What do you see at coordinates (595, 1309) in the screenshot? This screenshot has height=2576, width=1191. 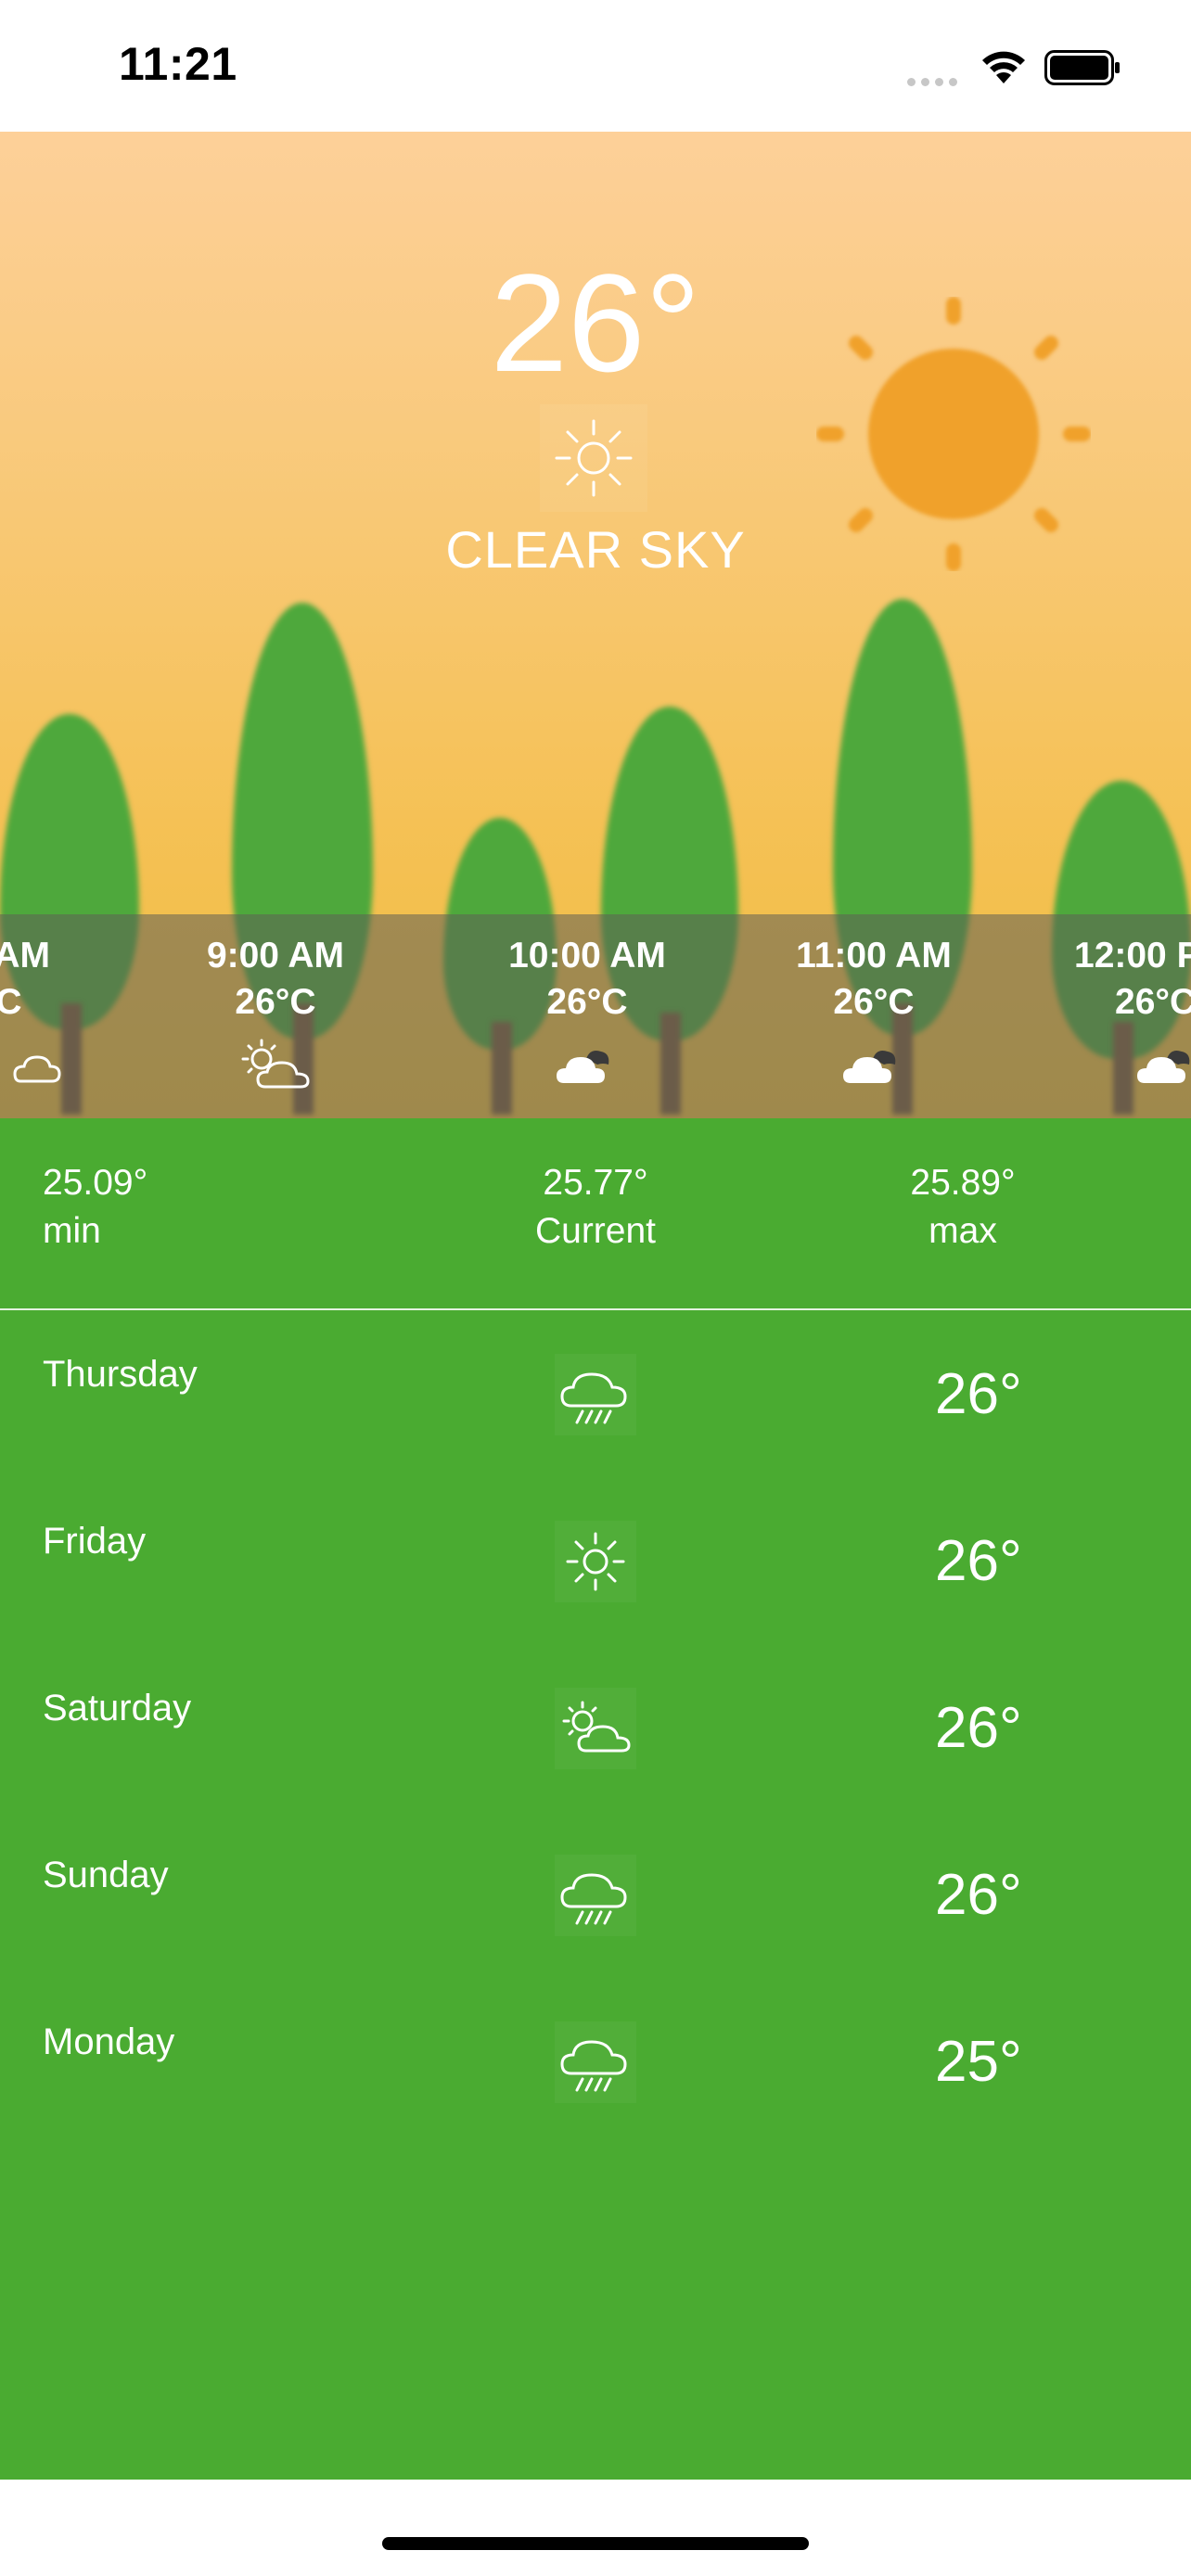 I see `divider` at bounding box center [595, 1309].